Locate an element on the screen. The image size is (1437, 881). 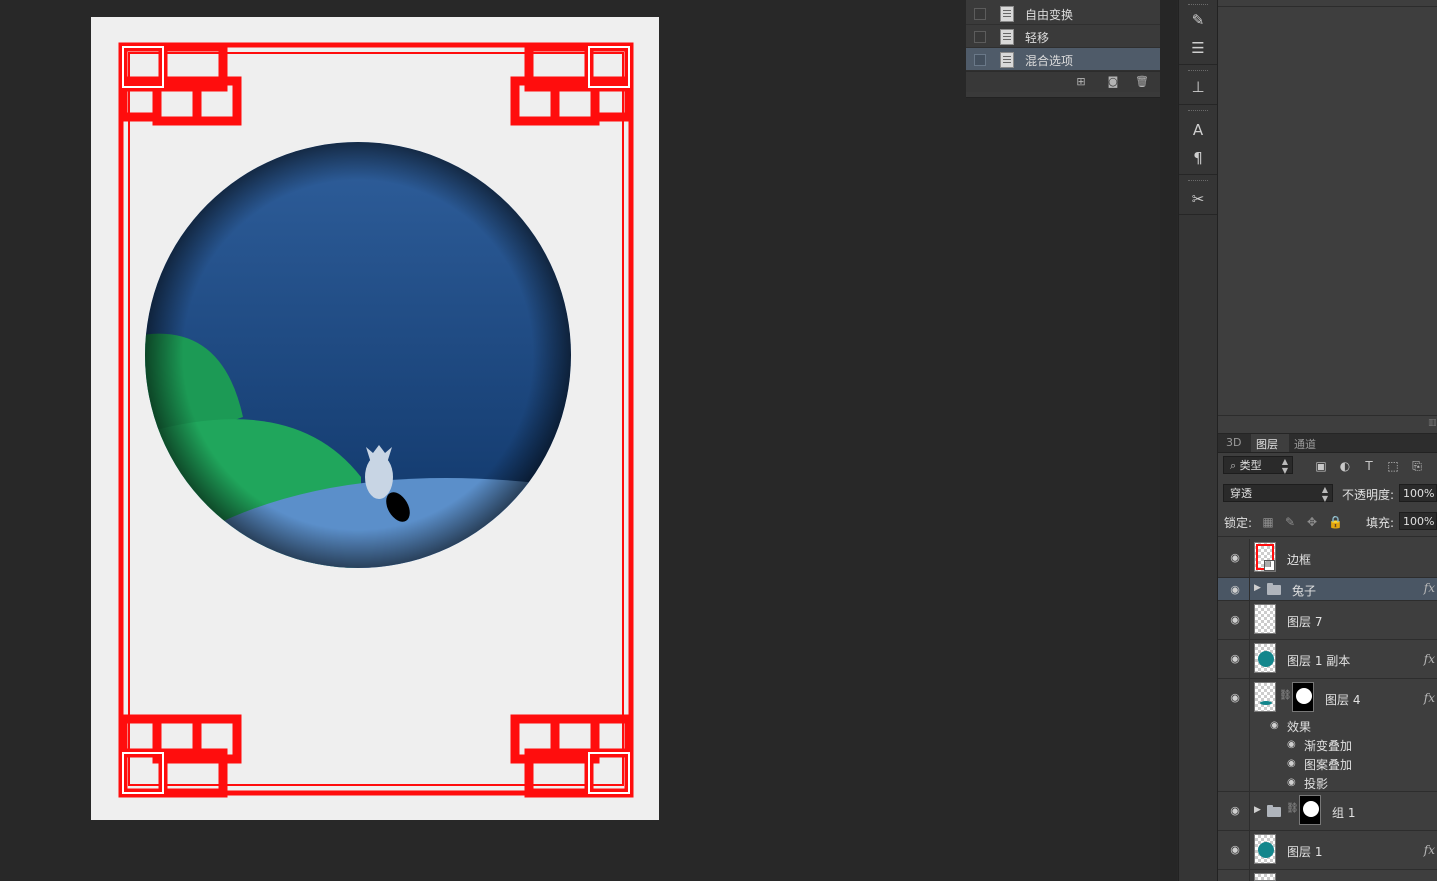
opacity-label: 不透明度: is located at coordinates (1368, 495).